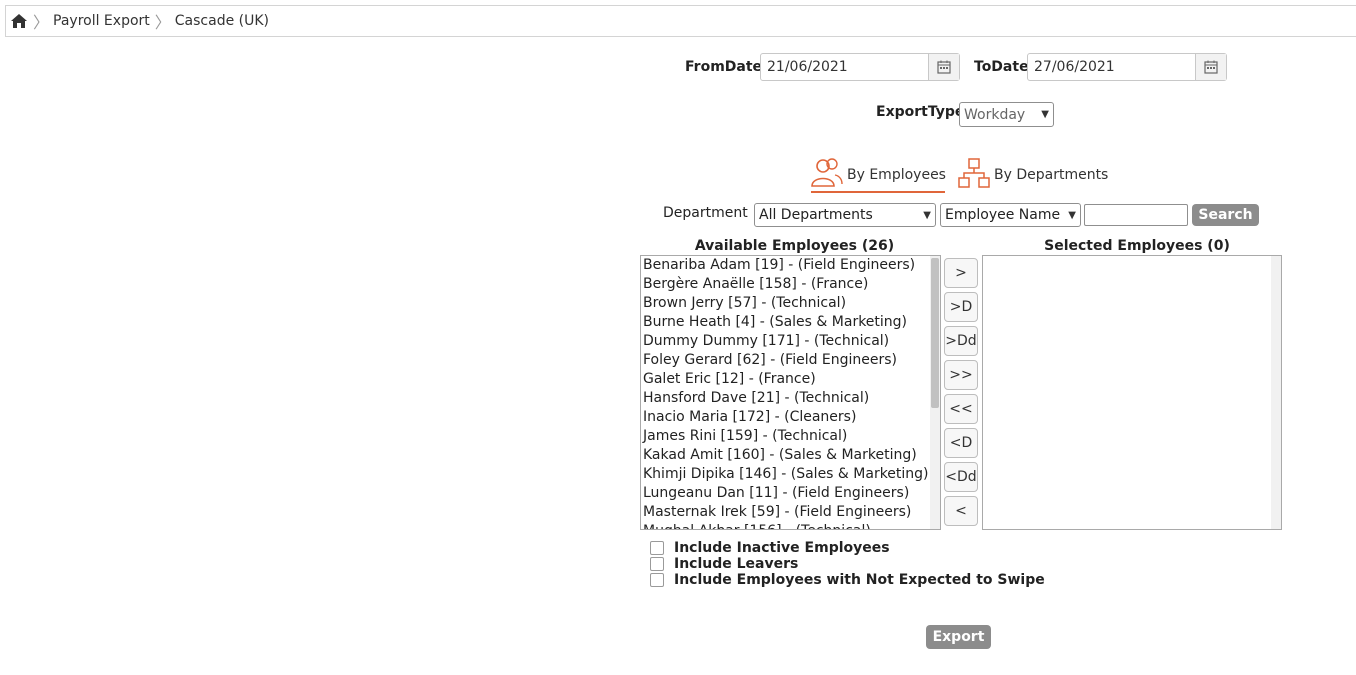 The height and width of the screenshot is (675, 1356). Describe the element at coordinates (1051, 175) in the screenshot. I see `tab-by-departments-label: By Departments` at that location.